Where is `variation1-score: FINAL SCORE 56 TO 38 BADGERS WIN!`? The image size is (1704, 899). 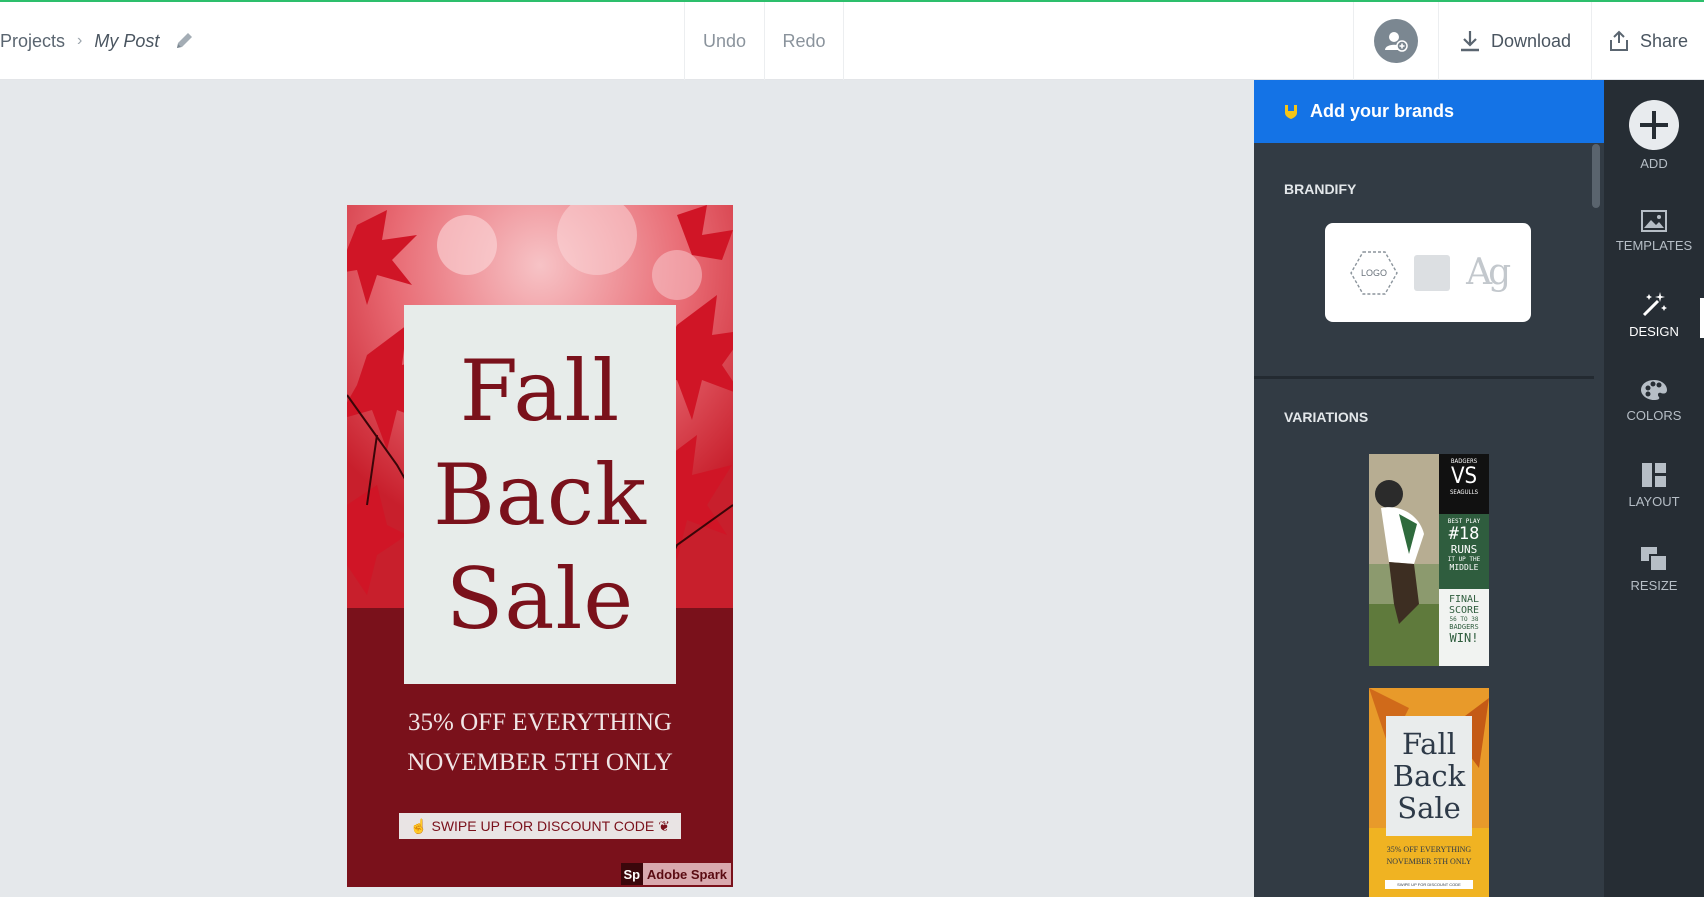
variation1-score: FINAL SCORE 56 TO 38 BADGERS WIN! is located at coordinates (1464, 619).